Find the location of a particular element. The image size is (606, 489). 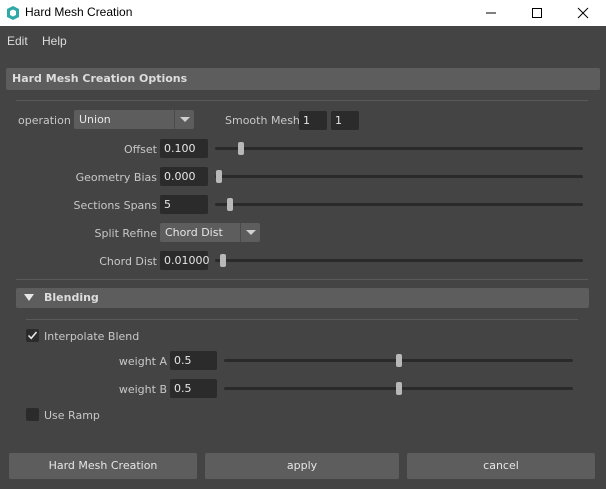

blending-frame-header: Blending is located at coordinates (302, 298).